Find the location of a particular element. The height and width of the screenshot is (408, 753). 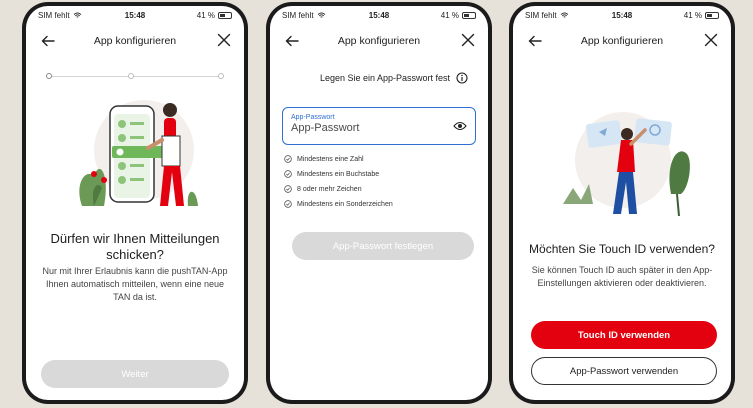

use-app-password-button: App-Passwort verwenden is located at coordinates (624, 371).